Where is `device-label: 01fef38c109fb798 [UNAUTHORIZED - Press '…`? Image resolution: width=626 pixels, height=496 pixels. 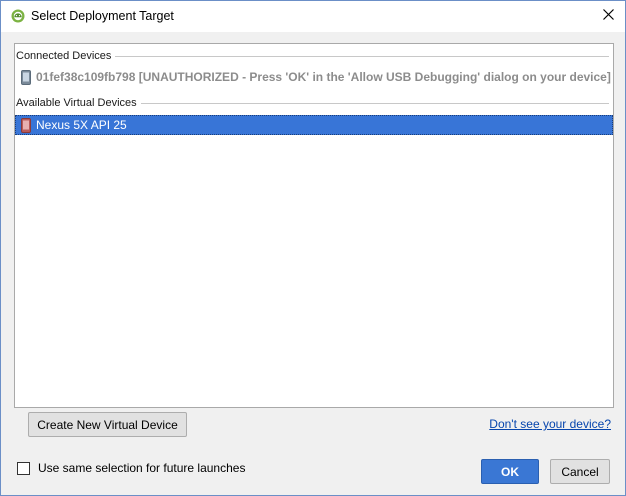 device-label: 01fef38c109fb798 [UNAUTHORIZED - Press '… is located at coordinates (323, 77).